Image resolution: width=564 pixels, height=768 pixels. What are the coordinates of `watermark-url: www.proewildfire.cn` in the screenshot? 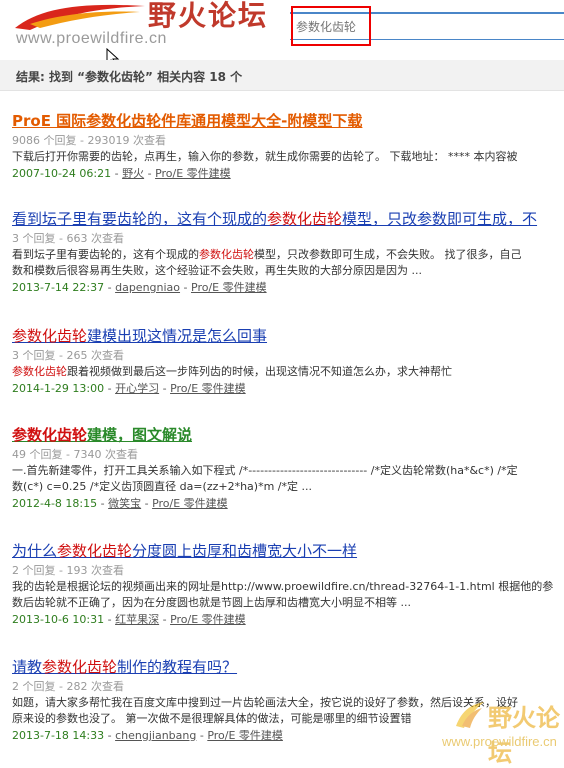 It's located at (499, 741).